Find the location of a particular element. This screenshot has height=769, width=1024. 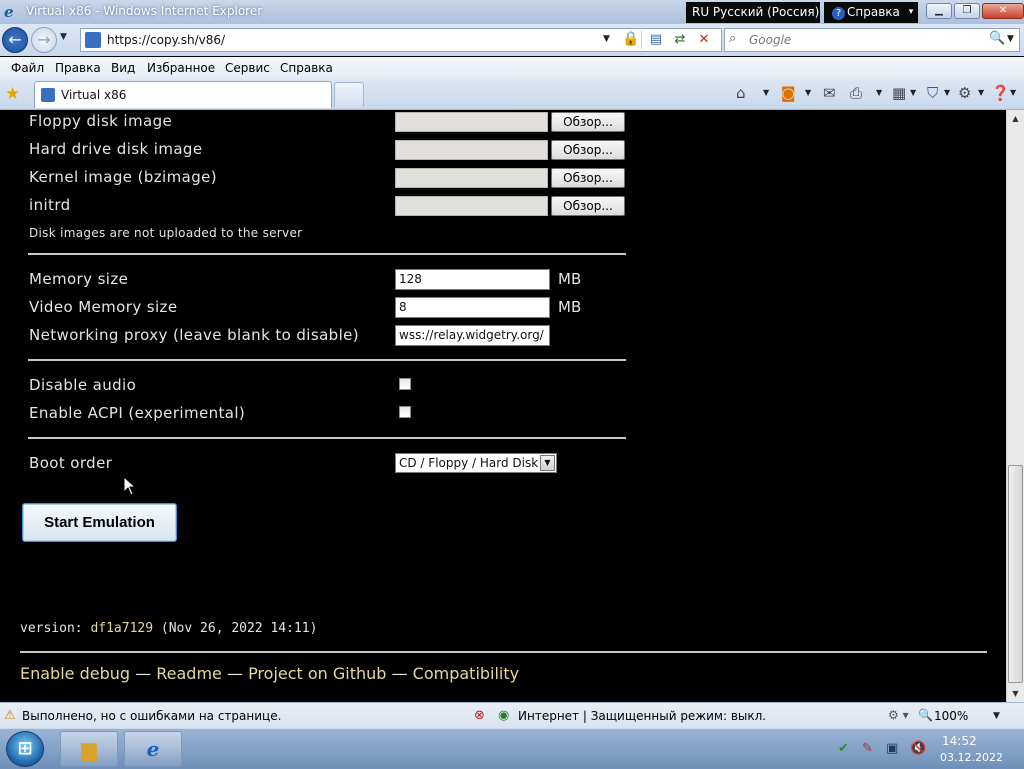

address-url: https://copy.sh/v86/ is located at coordinates (166, 40).